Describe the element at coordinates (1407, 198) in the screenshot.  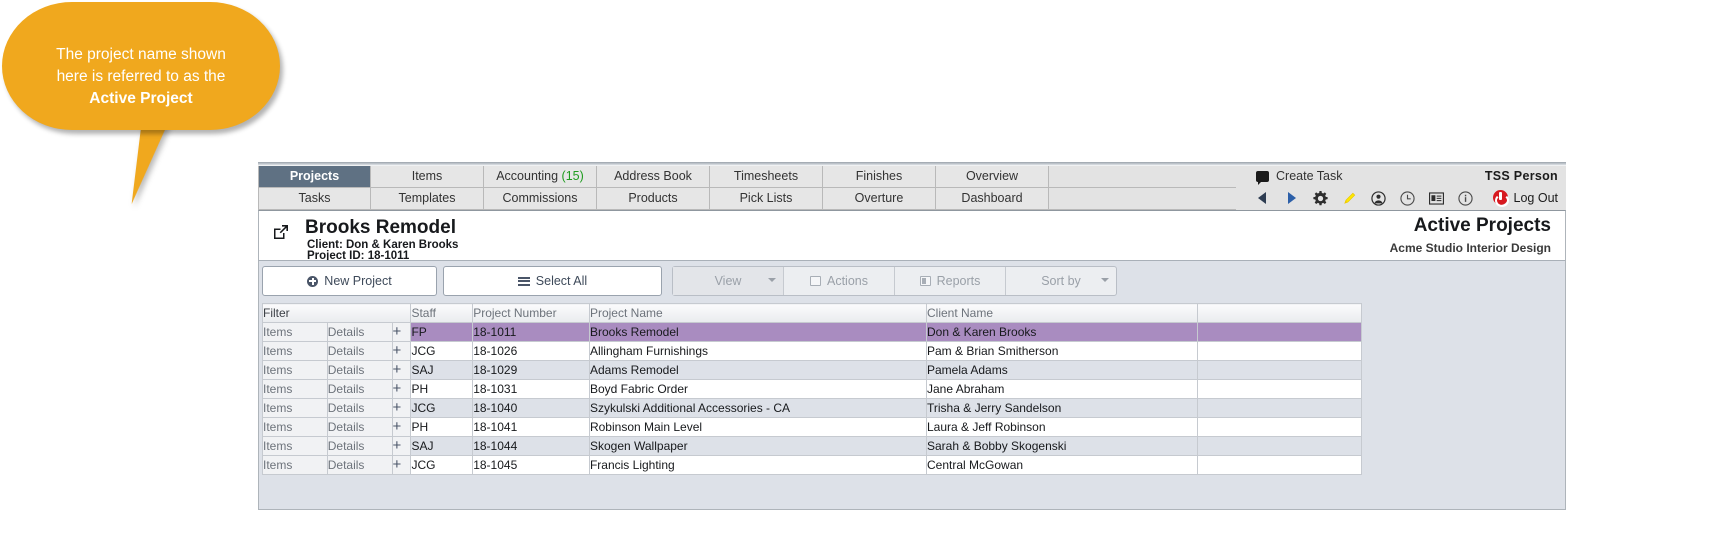
I see `clock-icon` at that location.